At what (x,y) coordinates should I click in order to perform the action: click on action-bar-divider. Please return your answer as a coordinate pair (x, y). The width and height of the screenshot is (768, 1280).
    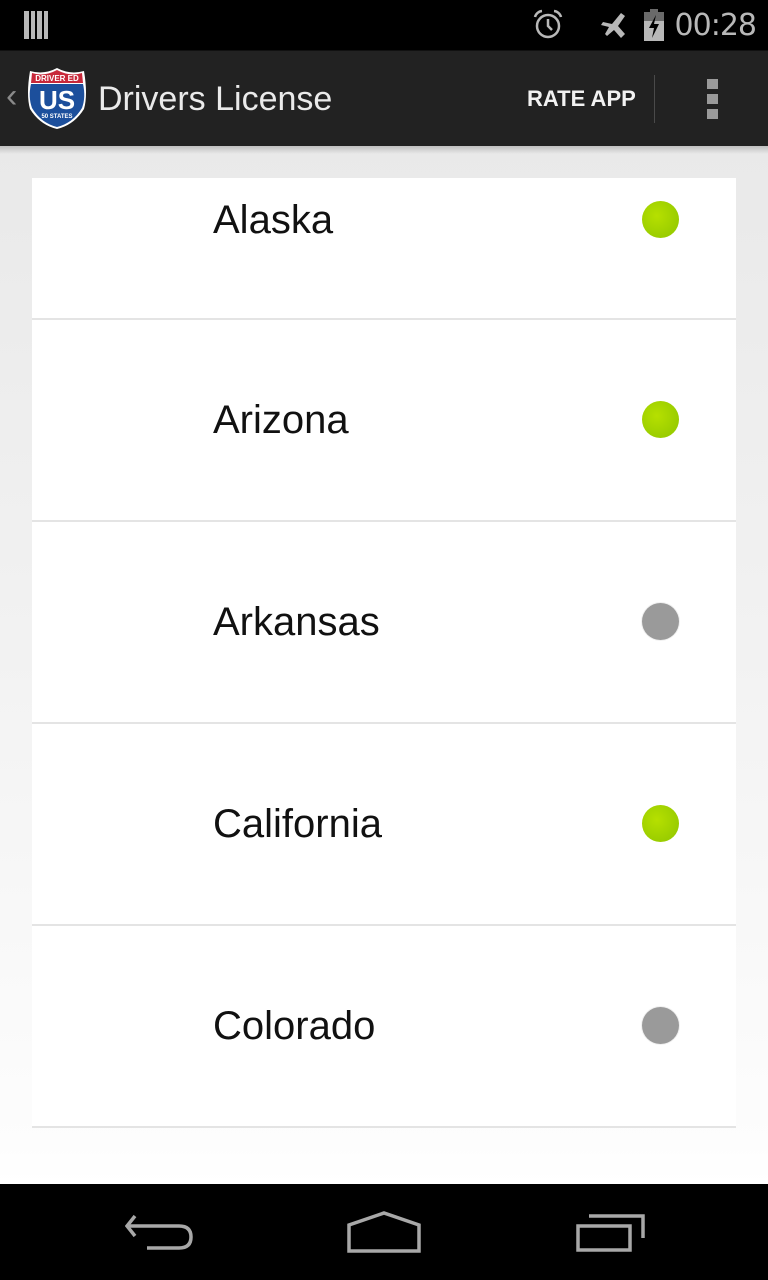
    Looking at the image, I should click on (654, 99).